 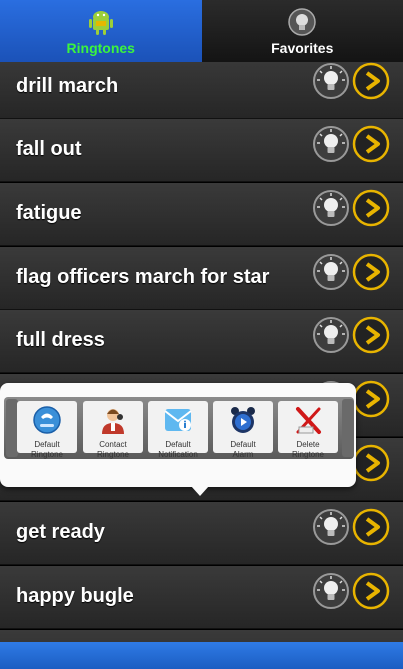 What do you see at coordinates (201, 636) in the screenshot?
I see `list-item` at bounding box center [201, 636].